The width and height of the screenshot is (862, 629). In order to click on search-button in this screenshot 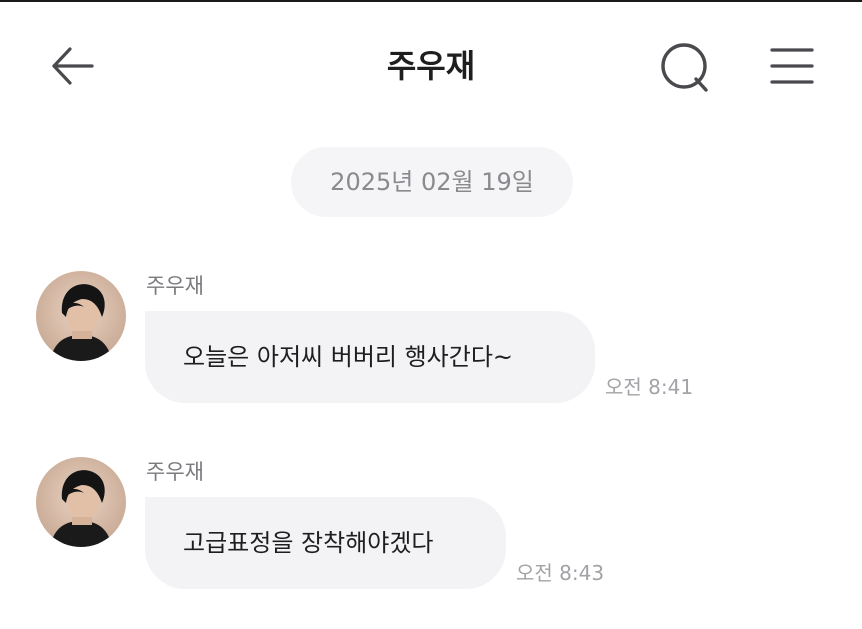, I will do `click(684, 68)`.